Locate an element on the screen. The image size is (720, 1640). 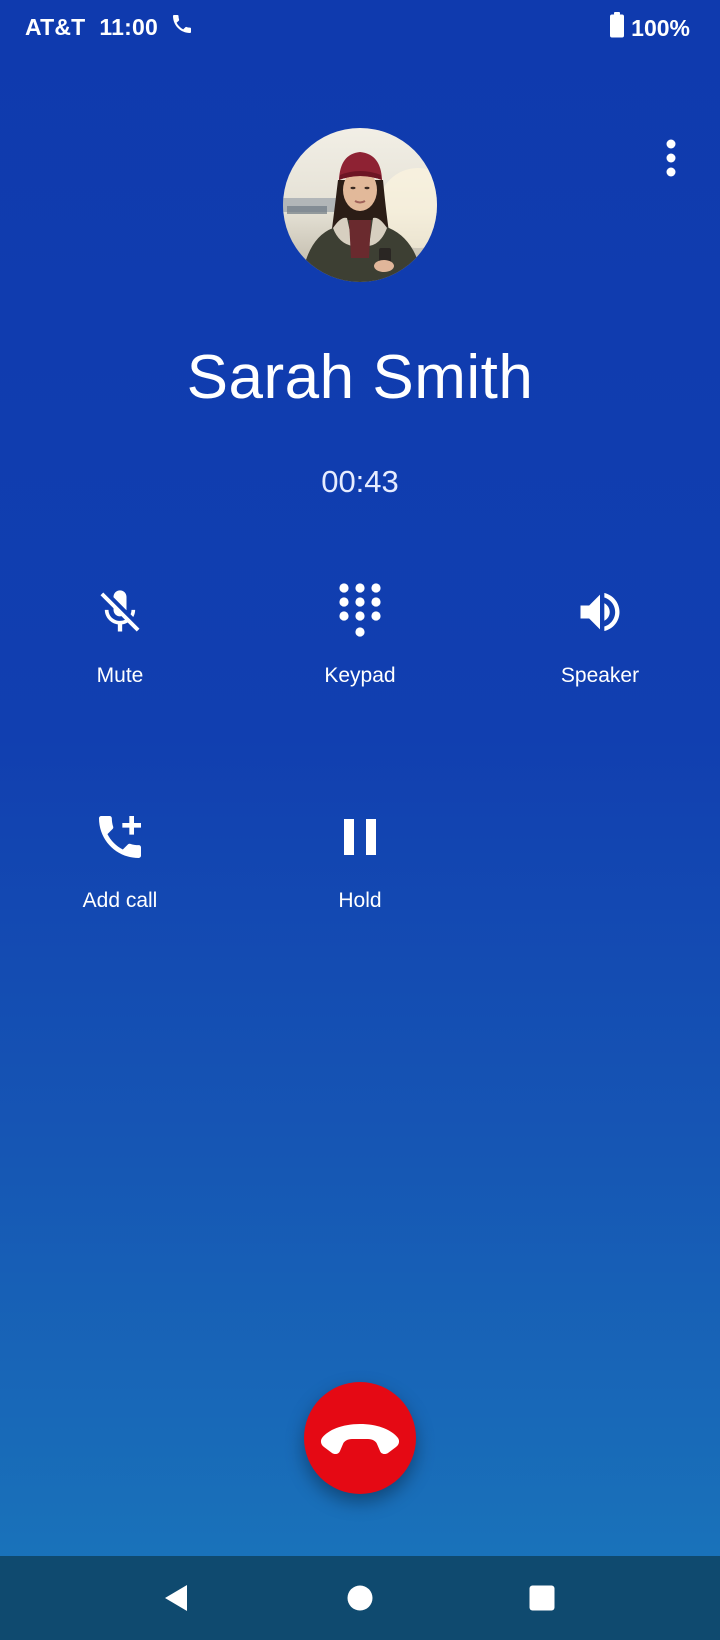
status-right: 100% is located at coordinates (649, 28).